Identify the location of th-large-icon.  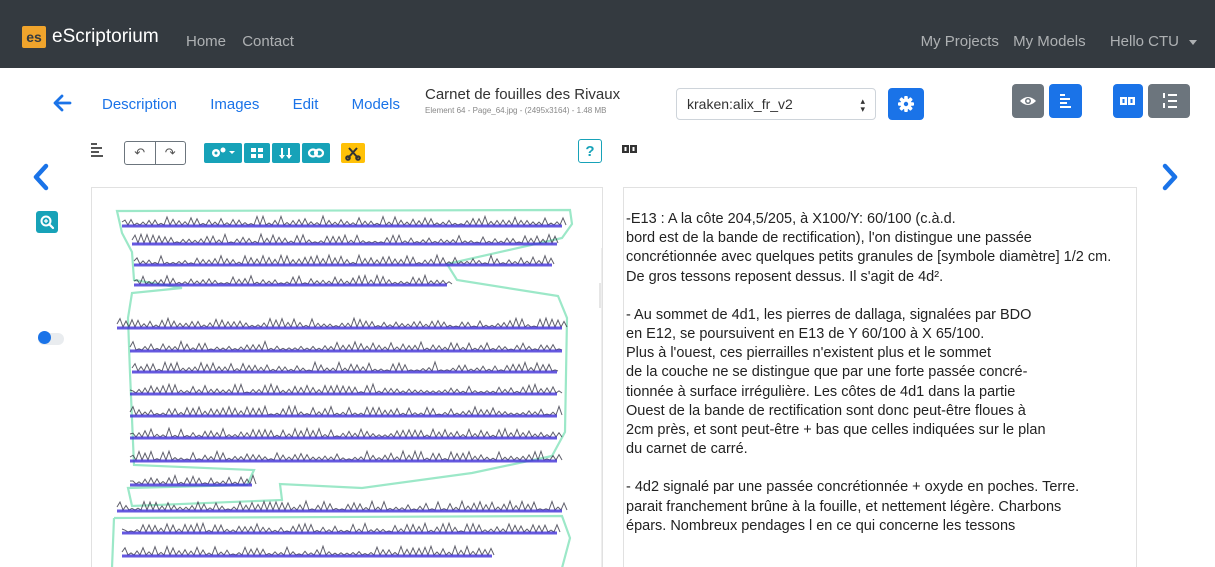
(257, 153).